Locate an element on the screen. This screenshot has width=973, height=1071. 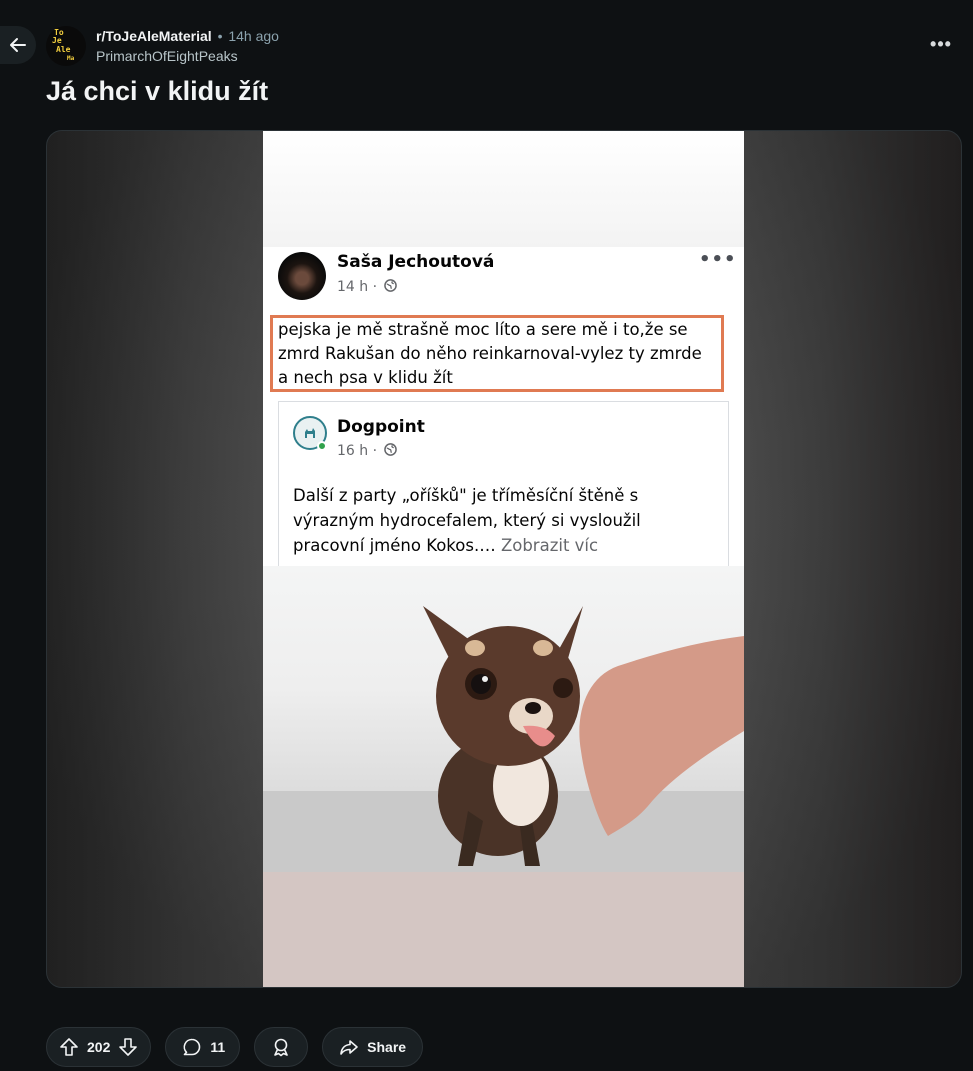
more-options-icon: ••• is located at coordinates (941, 43).